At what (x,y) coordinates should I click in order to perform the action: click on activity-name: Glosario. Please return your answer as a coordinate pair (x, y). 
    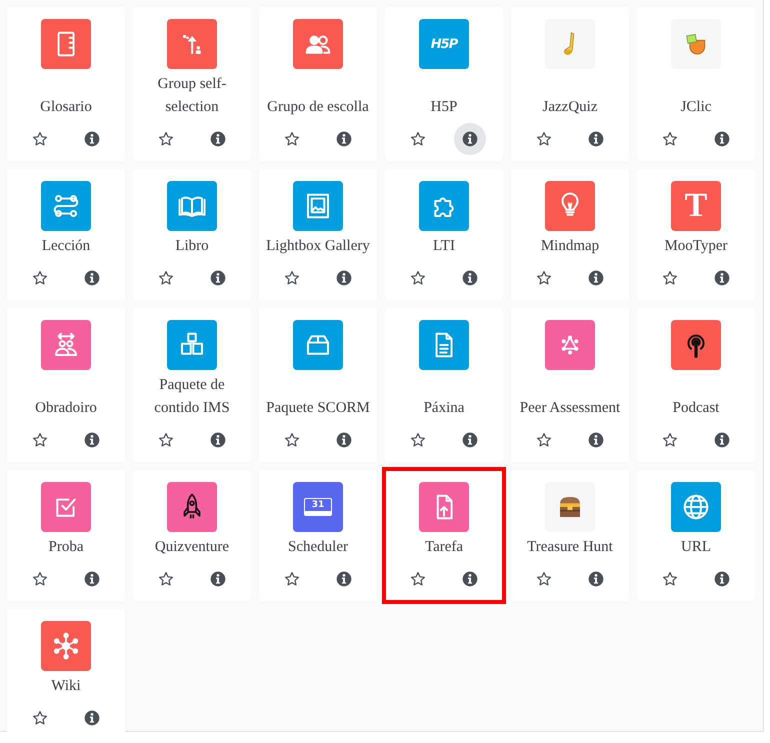
    Looking at the image, I should click on (66, 107).